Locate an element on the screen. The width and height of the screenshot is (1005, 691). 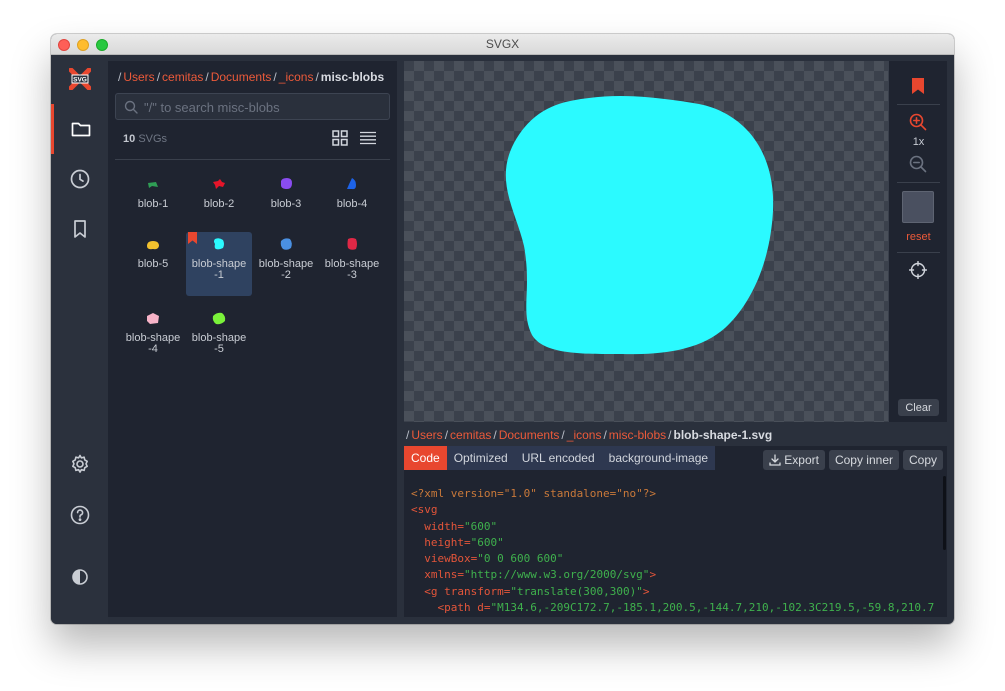
tab-optimized: Optimized is located at coordinates (481, 458).